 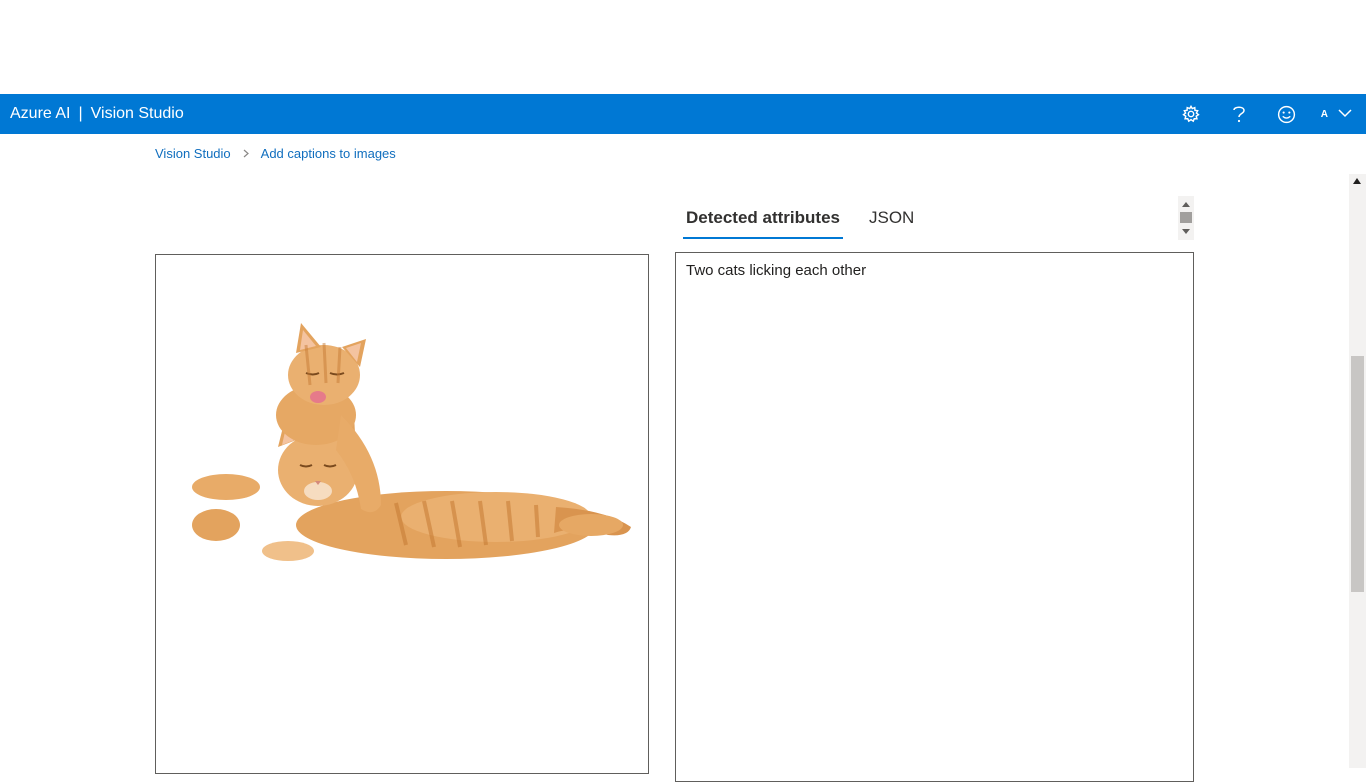 I want to click on chevron-down-icon, so click(x=1345, y=114).